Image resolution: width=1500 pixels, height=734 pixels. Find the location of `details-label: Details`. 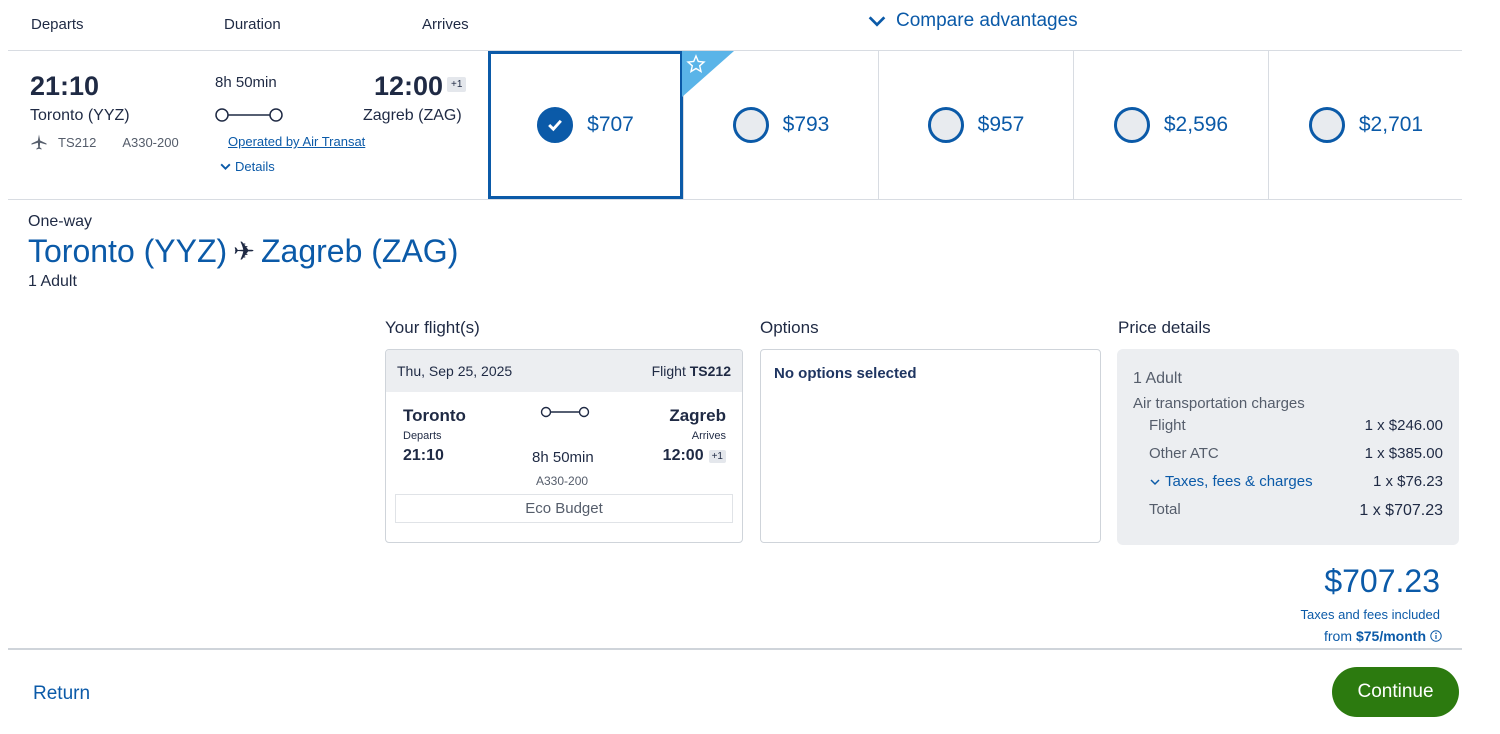

details-label: Details is located at coordinates (255, 166).